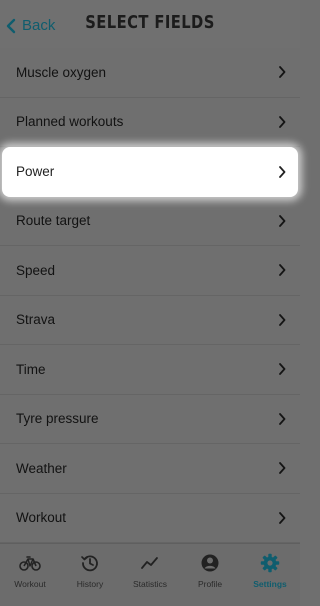 The height and width of the screenshot is (606, 320). What do you see at coordinates (36, 320) in the screenshot?
I see `field-label: Strava` at bounding box center [36, 320].